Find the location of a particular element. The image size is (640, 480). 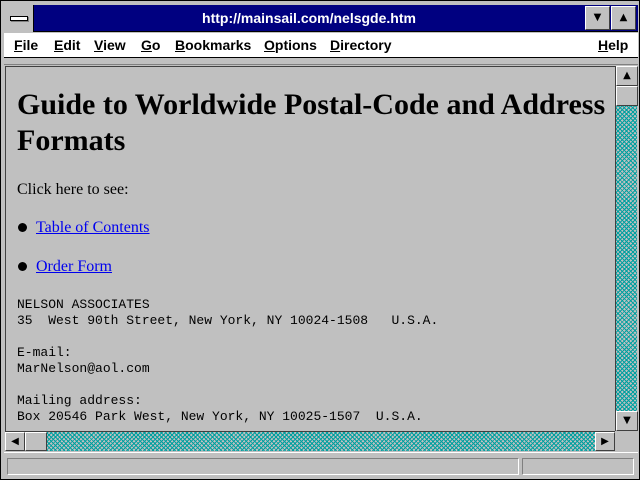

menu-options-mnemonic: O is located at coordinates (269, 45).